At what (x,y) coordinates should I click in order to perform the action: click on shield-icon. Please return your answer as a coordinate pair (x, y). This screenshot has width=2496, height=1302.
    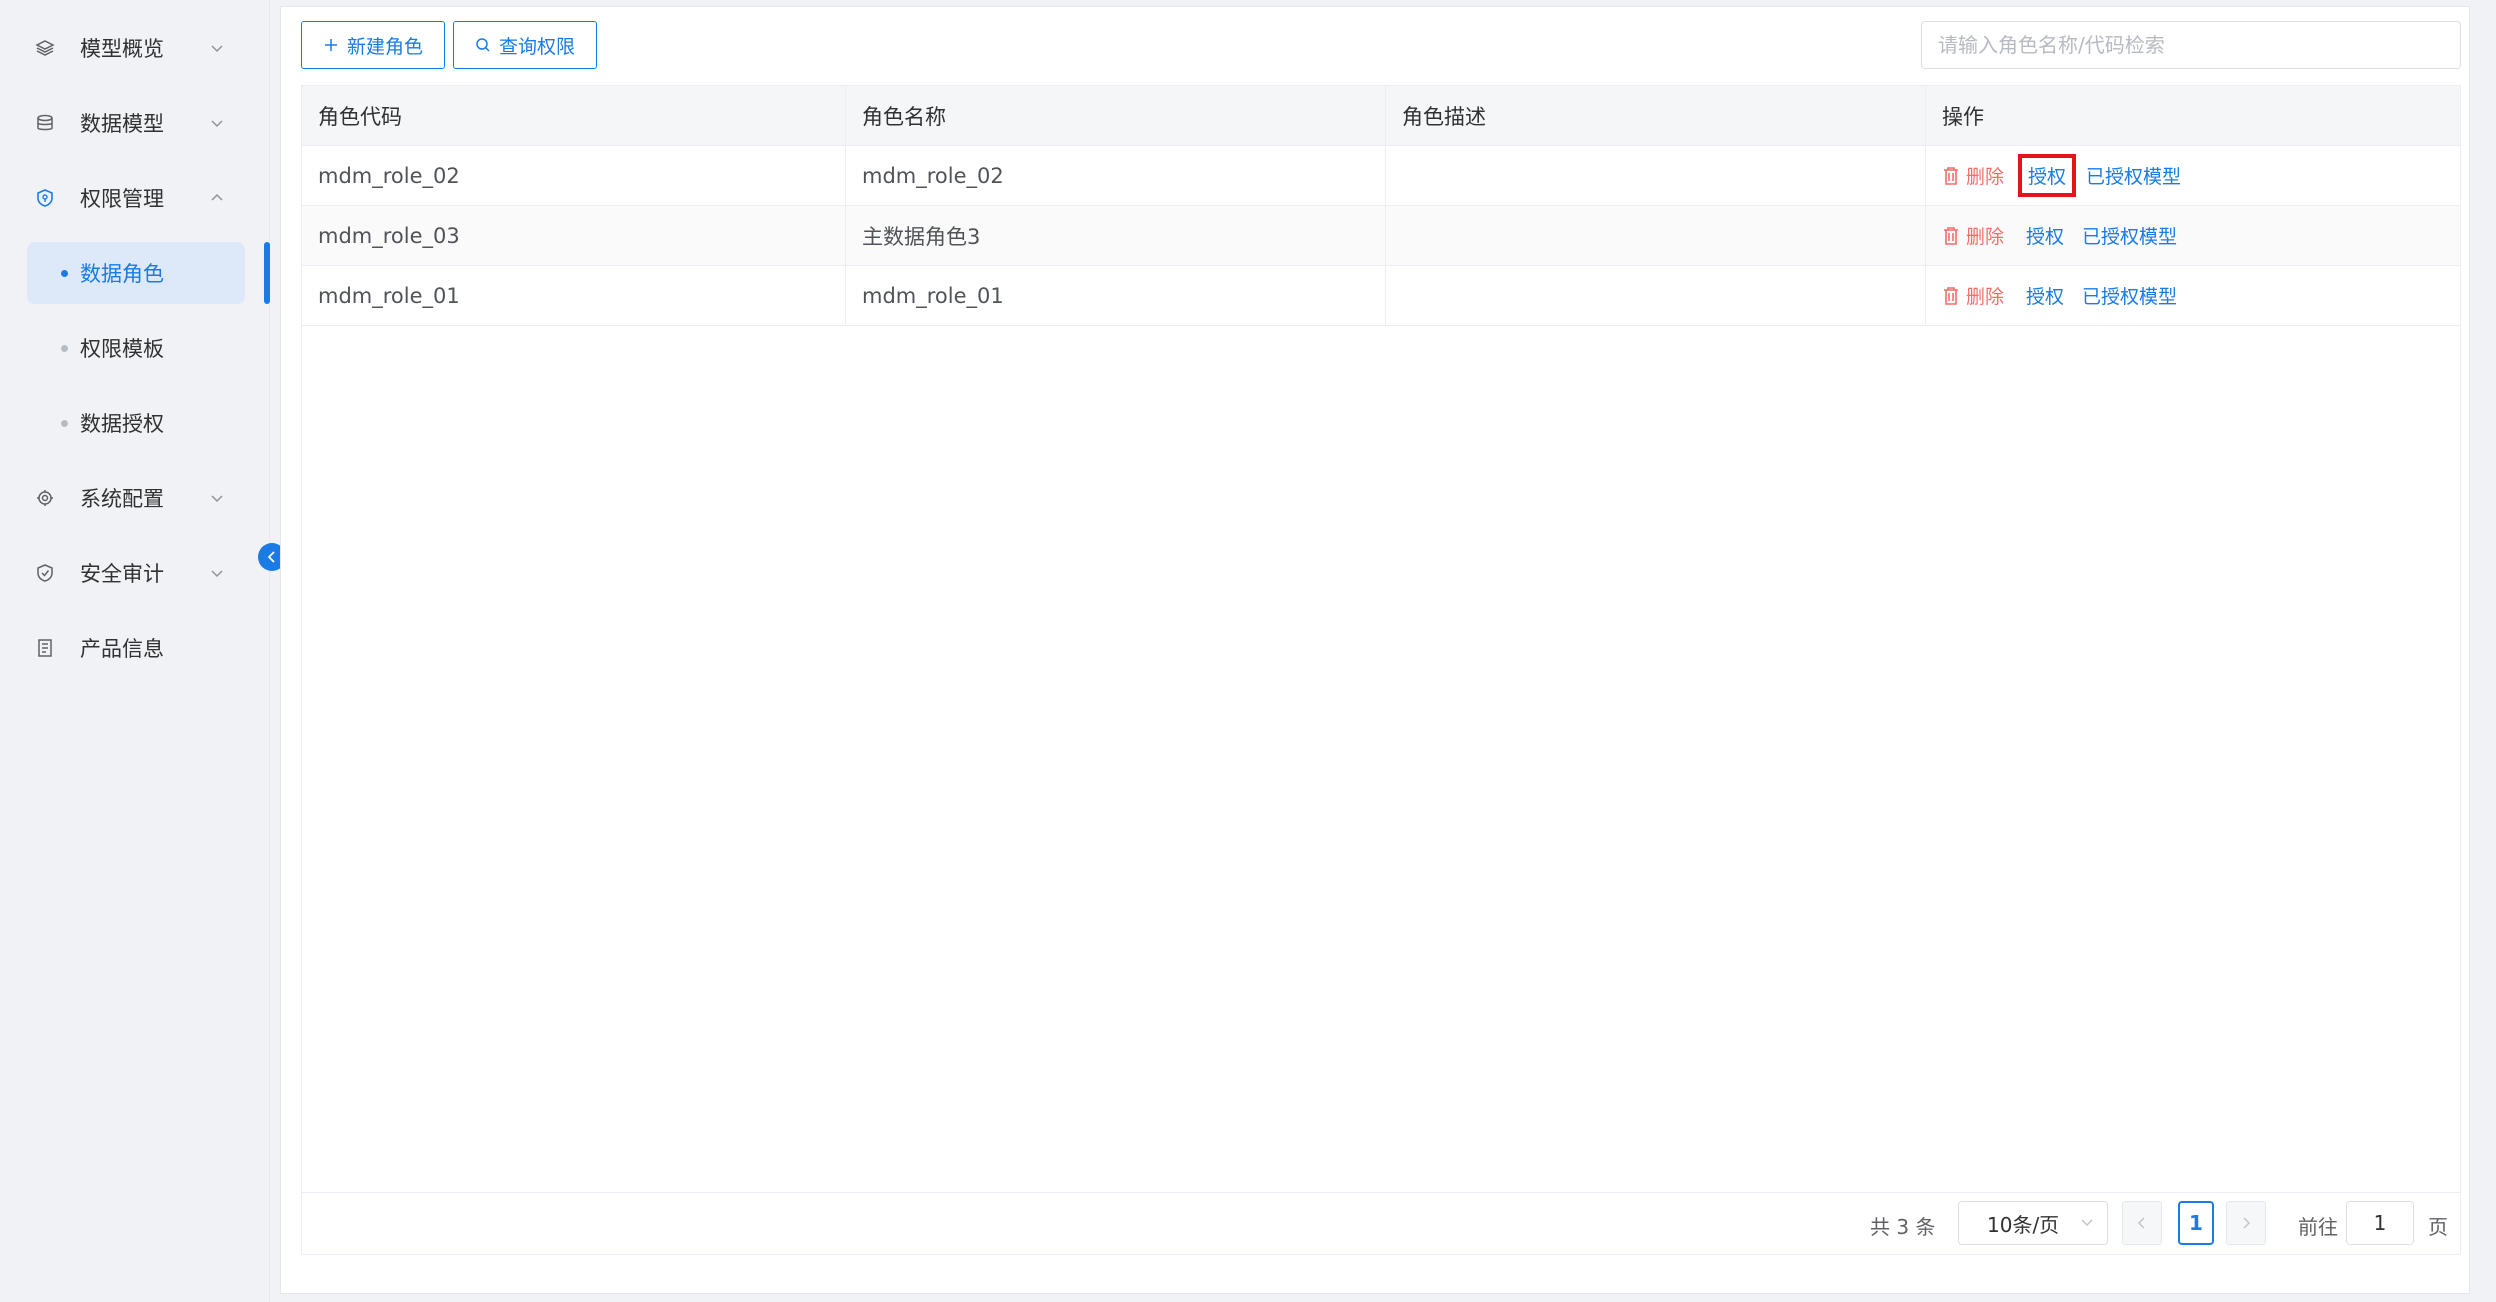
    Looking at the image, I should click on (45, 198).